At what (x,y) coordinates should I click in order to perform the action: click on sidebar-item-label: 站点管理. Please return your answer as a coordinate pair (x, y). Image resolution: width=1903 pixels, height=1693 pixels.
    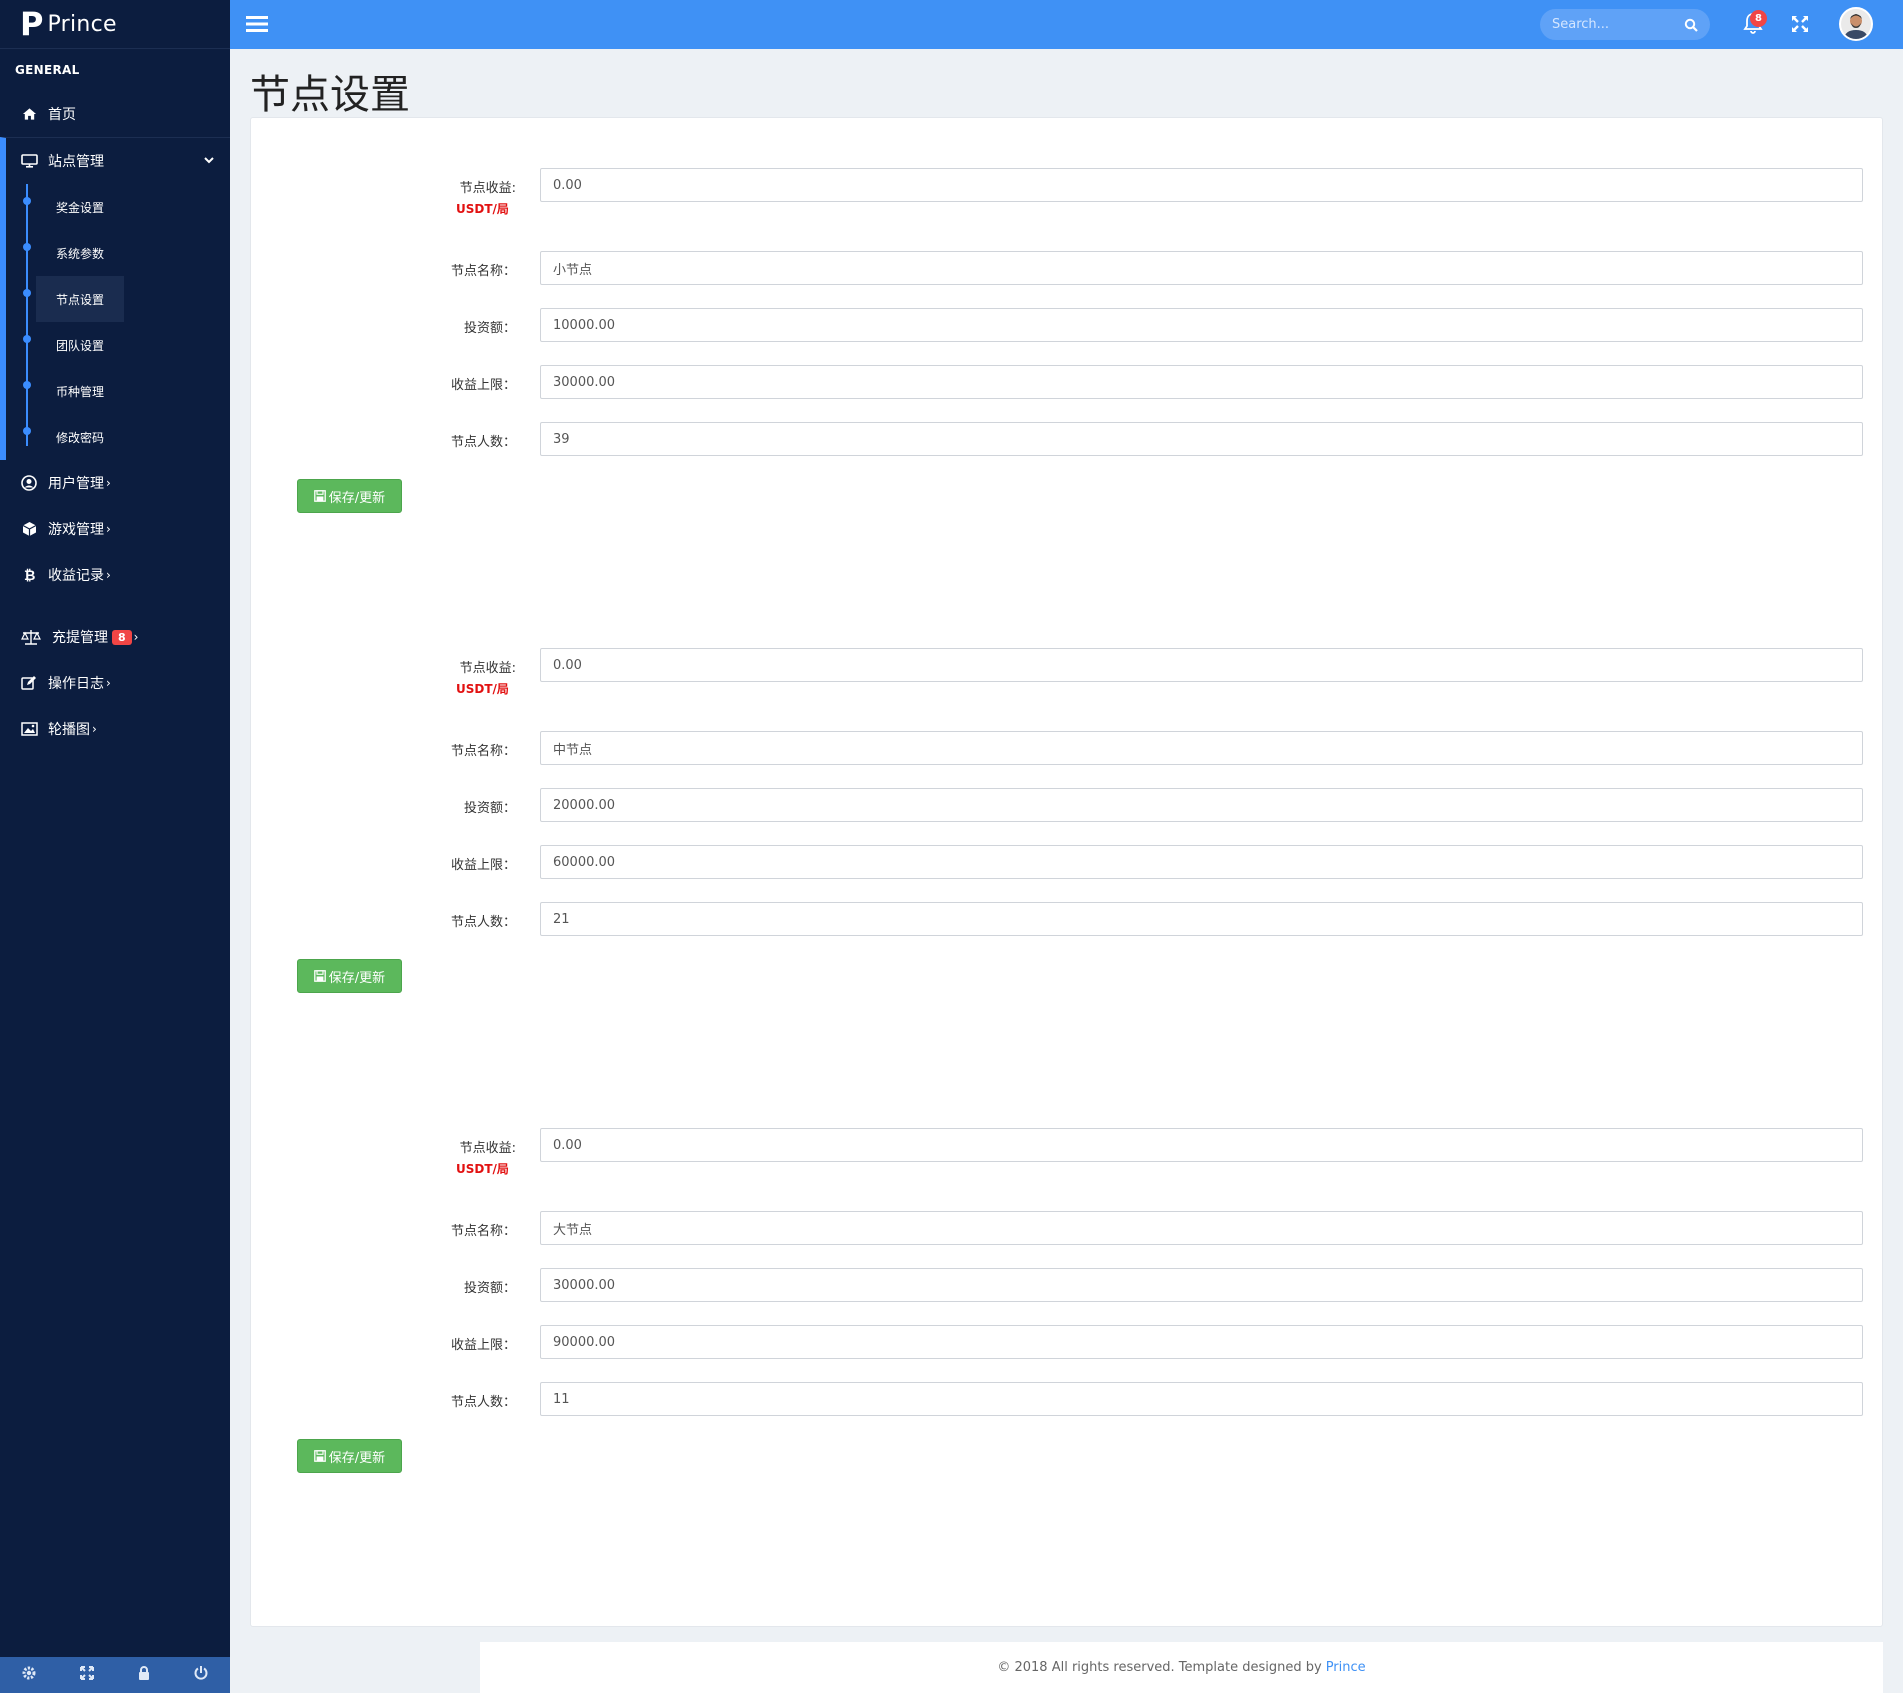
    Looking at the image, I should click on (76, 162).